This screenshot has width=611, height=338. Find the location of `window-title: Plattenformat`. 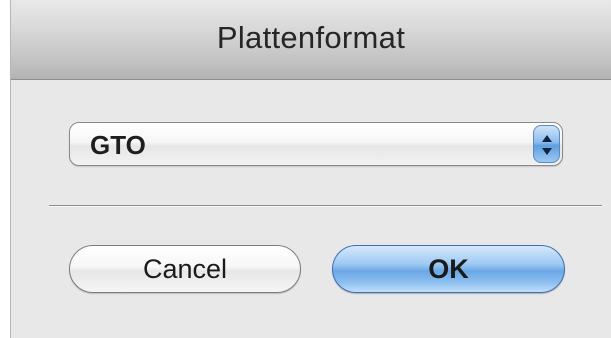

window-title: Plattenformat is located at coordinates (311, 37).